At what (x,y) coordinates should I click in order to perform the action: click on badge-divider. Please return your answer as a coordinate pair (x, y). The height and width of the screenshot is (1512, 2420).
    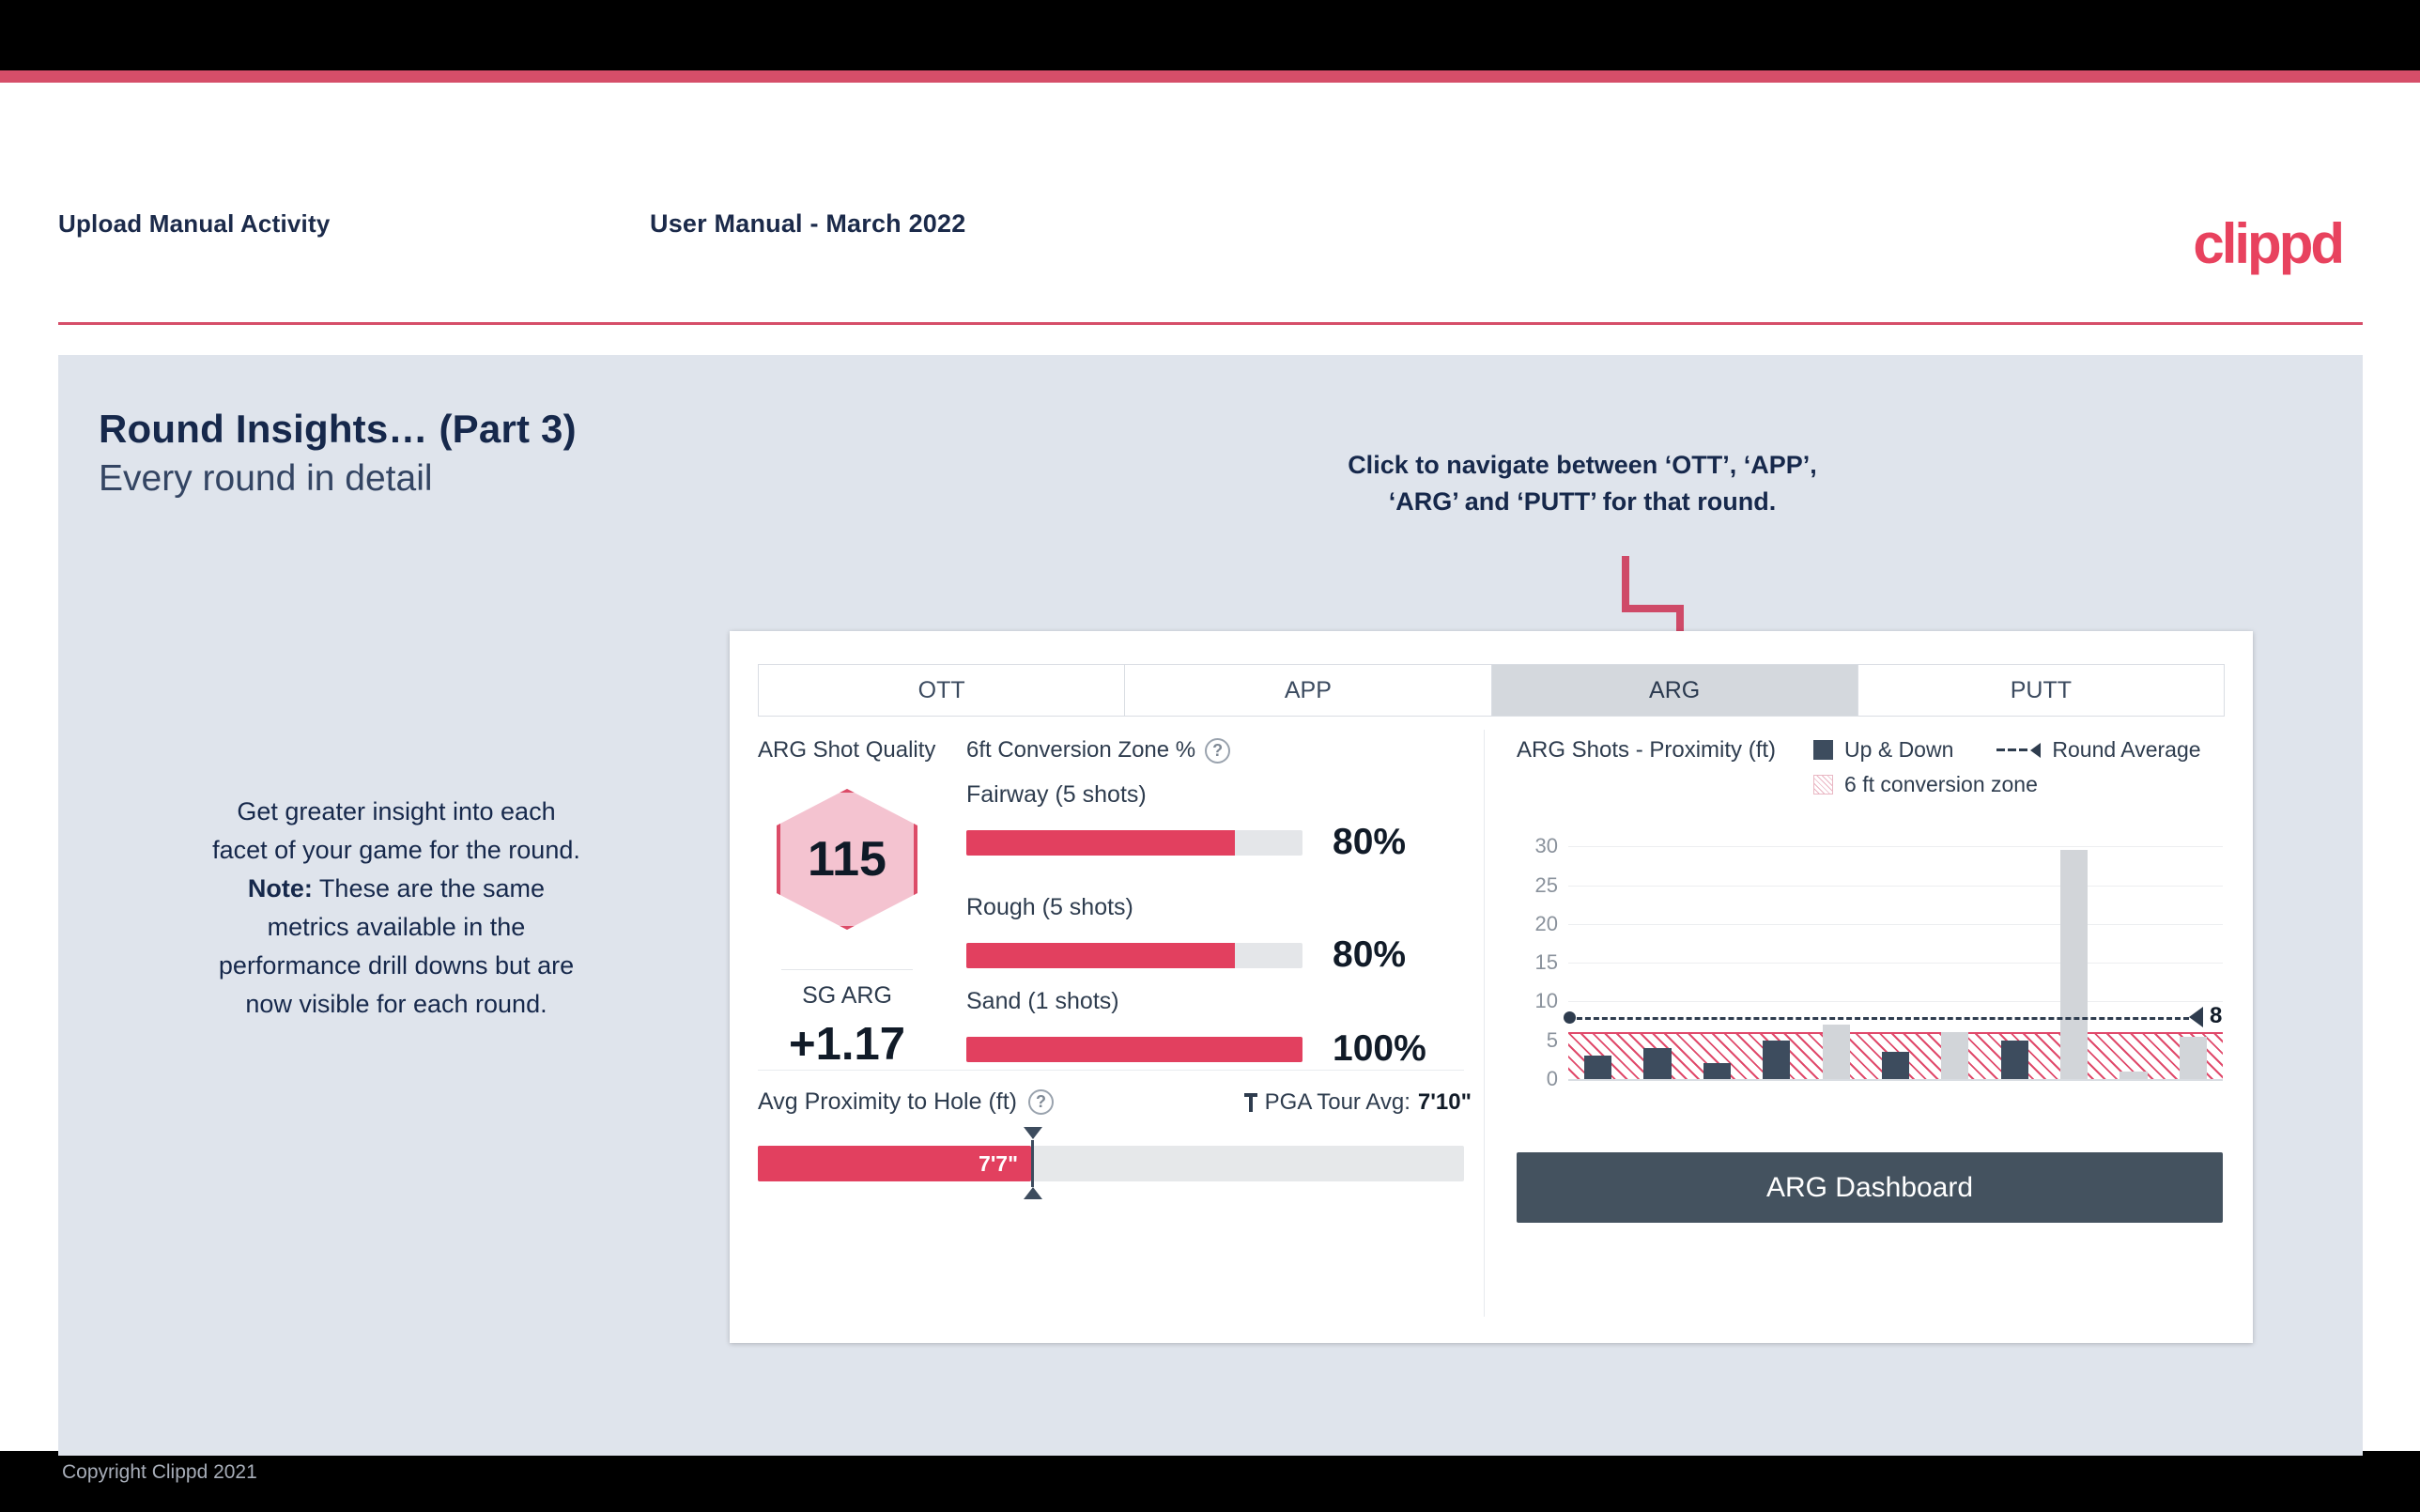
    Looking at the image, I should click on (847, 970).